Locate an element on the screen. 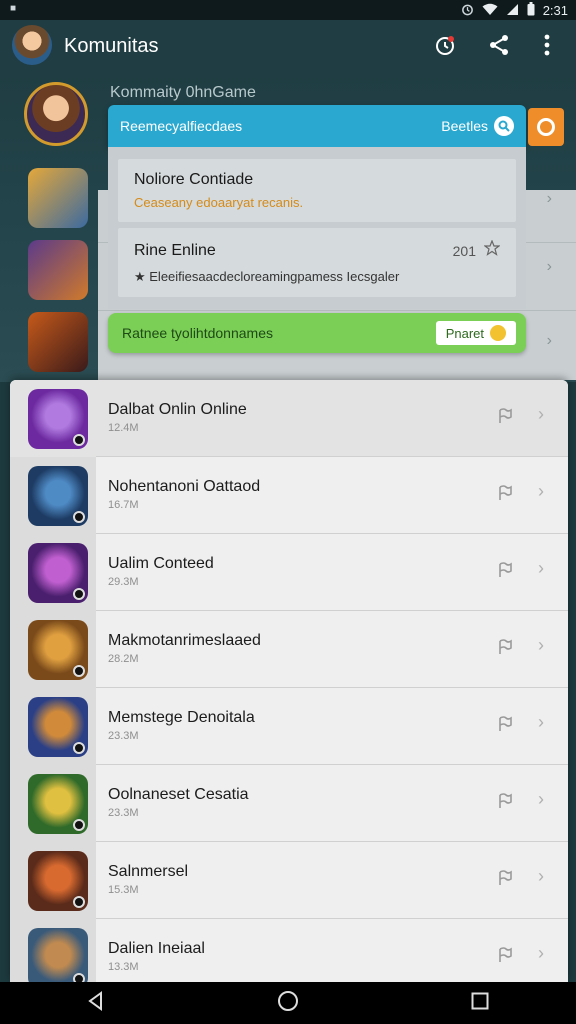 The image size is (576, 1024). more-options-button is located at coordinates (547, 47).